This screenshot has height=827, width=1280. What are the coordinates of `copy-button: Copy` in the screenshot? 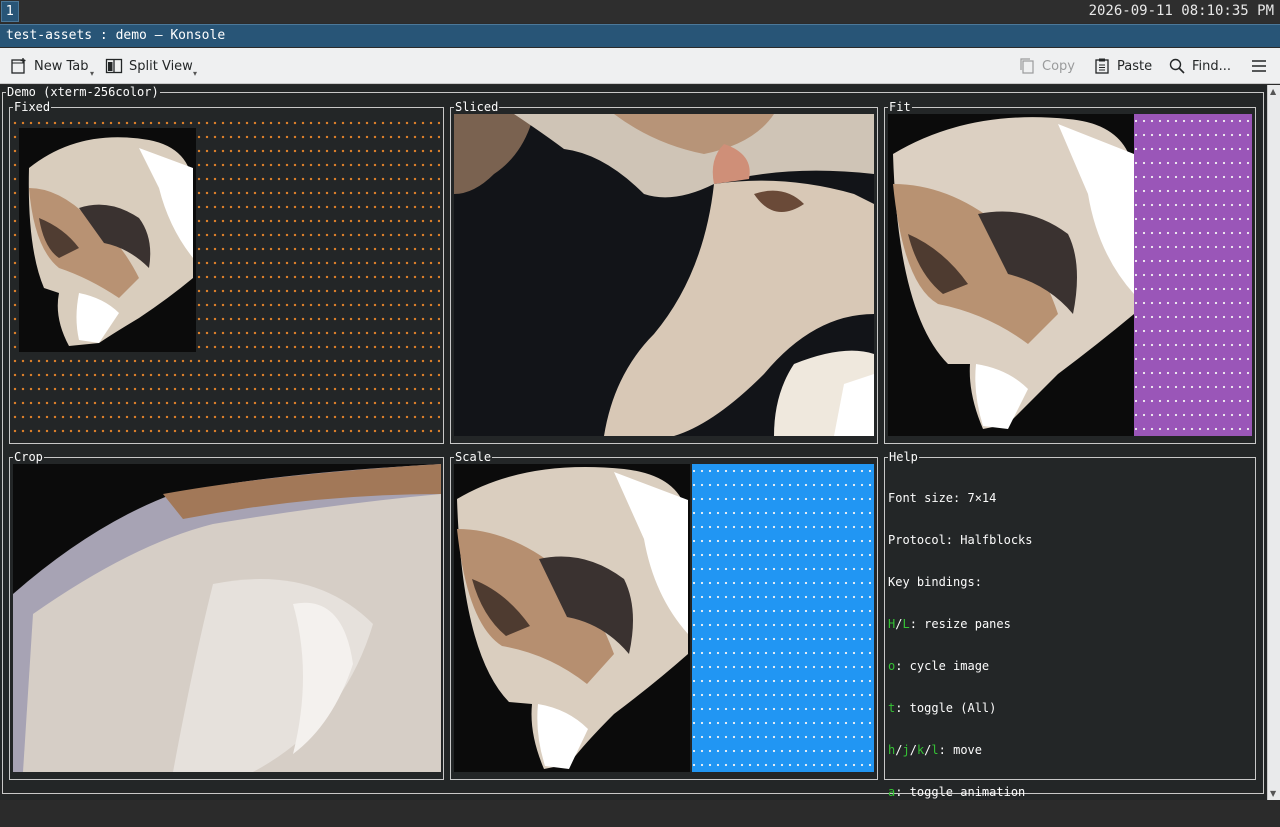 It's located at (1046, 66).